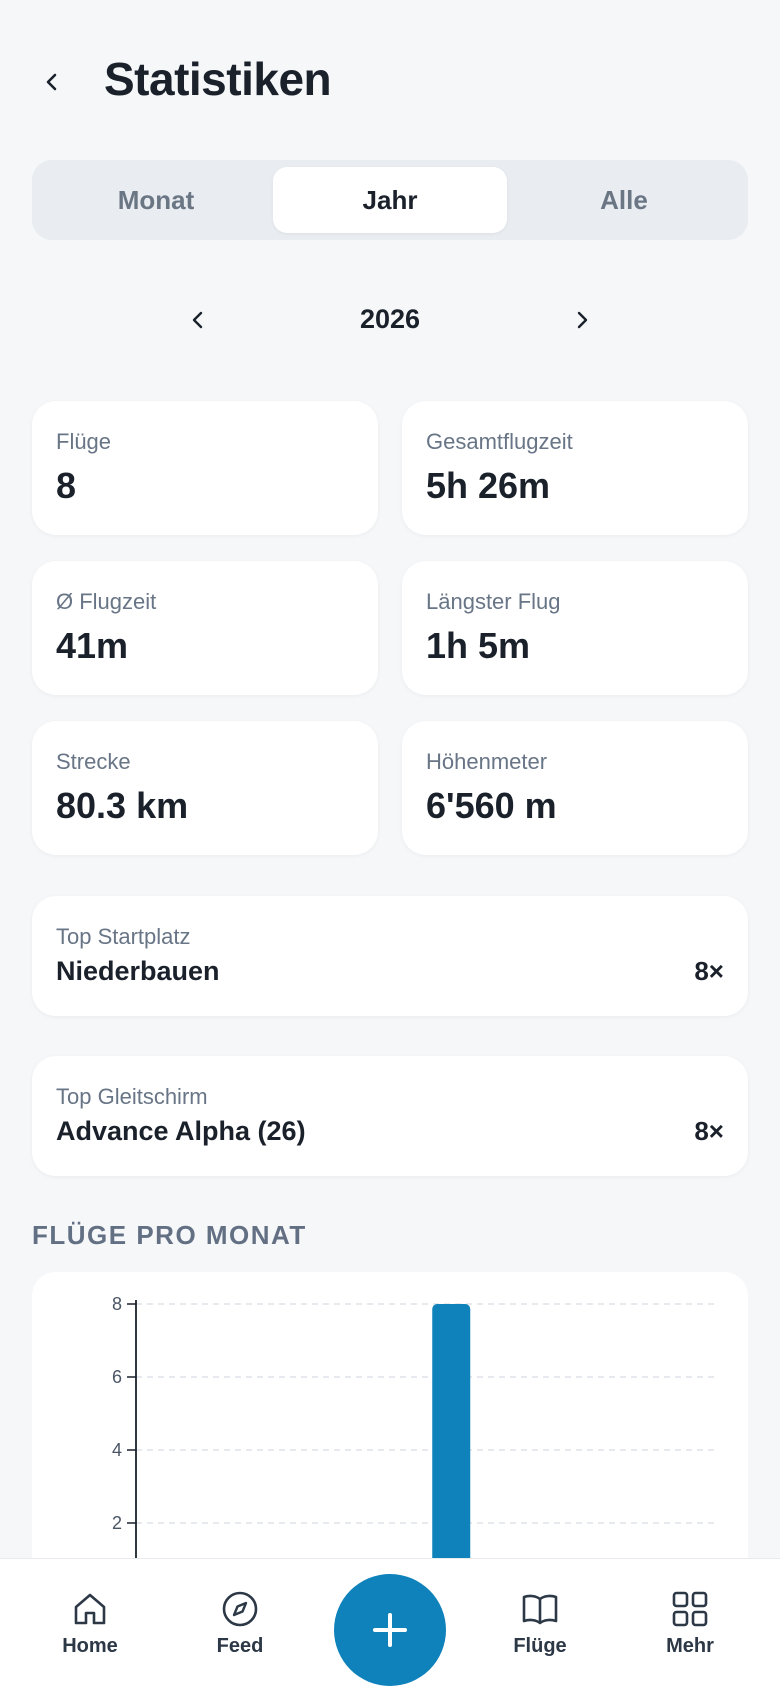 The width and height of the screenshot is (780, 1688). I want to click on grid-icon, so click(690, 1609).